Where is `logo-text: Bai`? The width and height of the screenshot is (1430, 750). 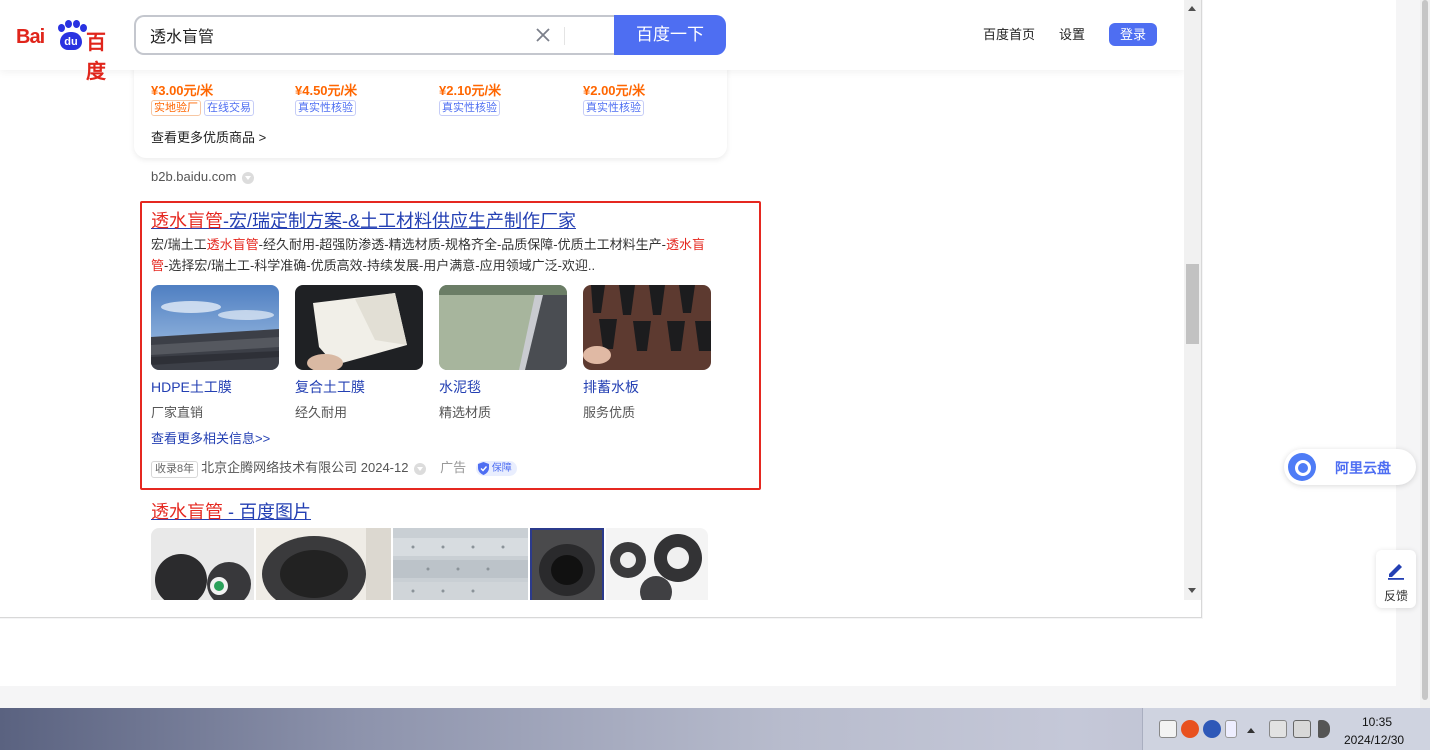
logo-text: Bai is located at coordinates (30, 37).